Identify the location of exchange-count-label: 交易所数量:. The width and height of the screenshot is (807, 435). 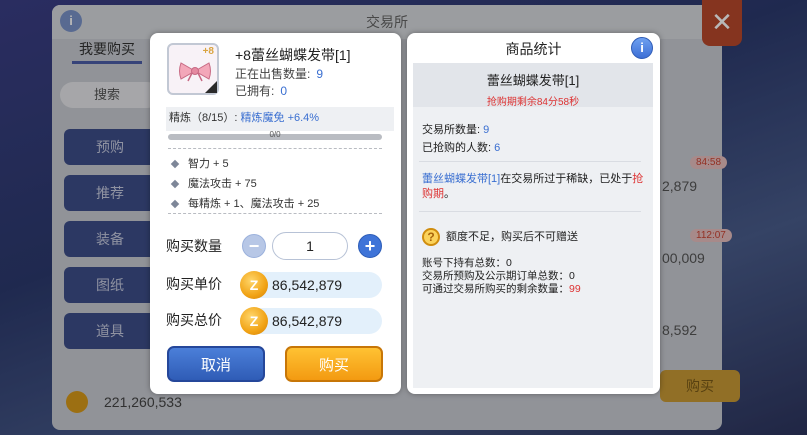
(451, 130).